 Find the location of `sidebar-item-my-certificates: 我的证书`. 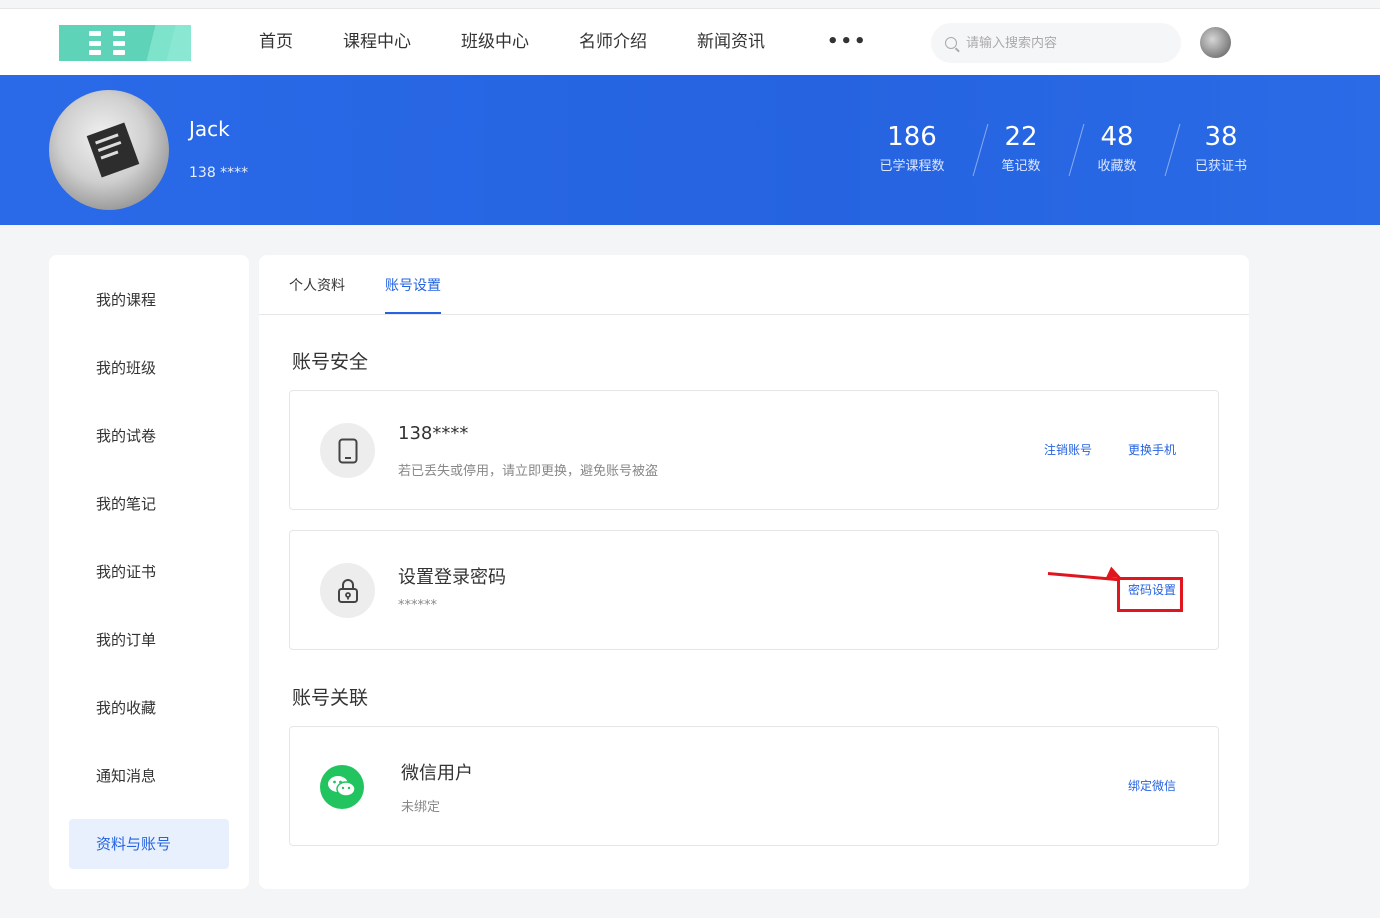

sidebar-item-my-certificates: 我的证书 is located at coordinates (149, 572).